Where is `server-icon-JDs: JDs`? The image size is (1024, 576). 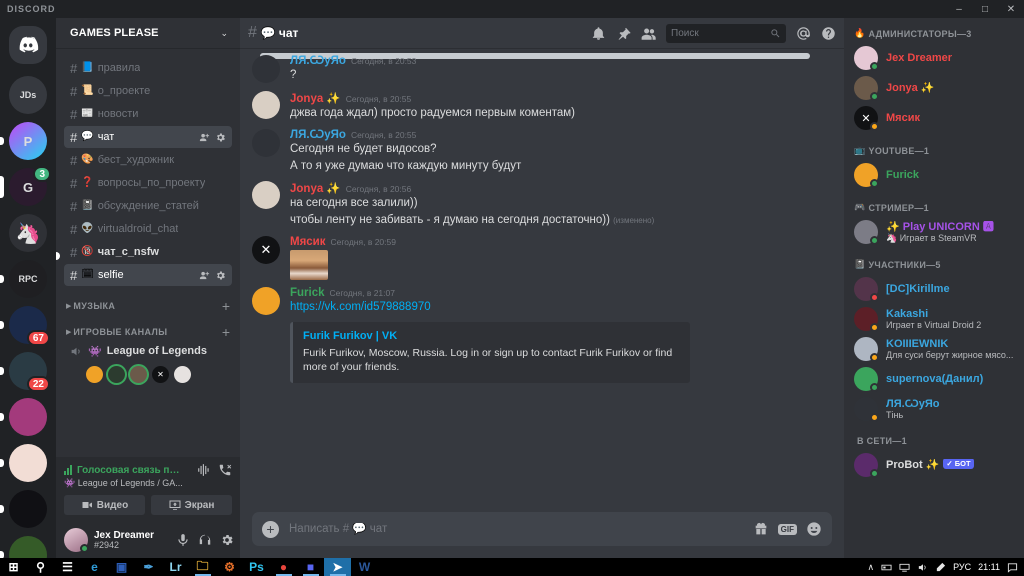 server-icon-JDs: JDs is located at coordinates (28, 95).